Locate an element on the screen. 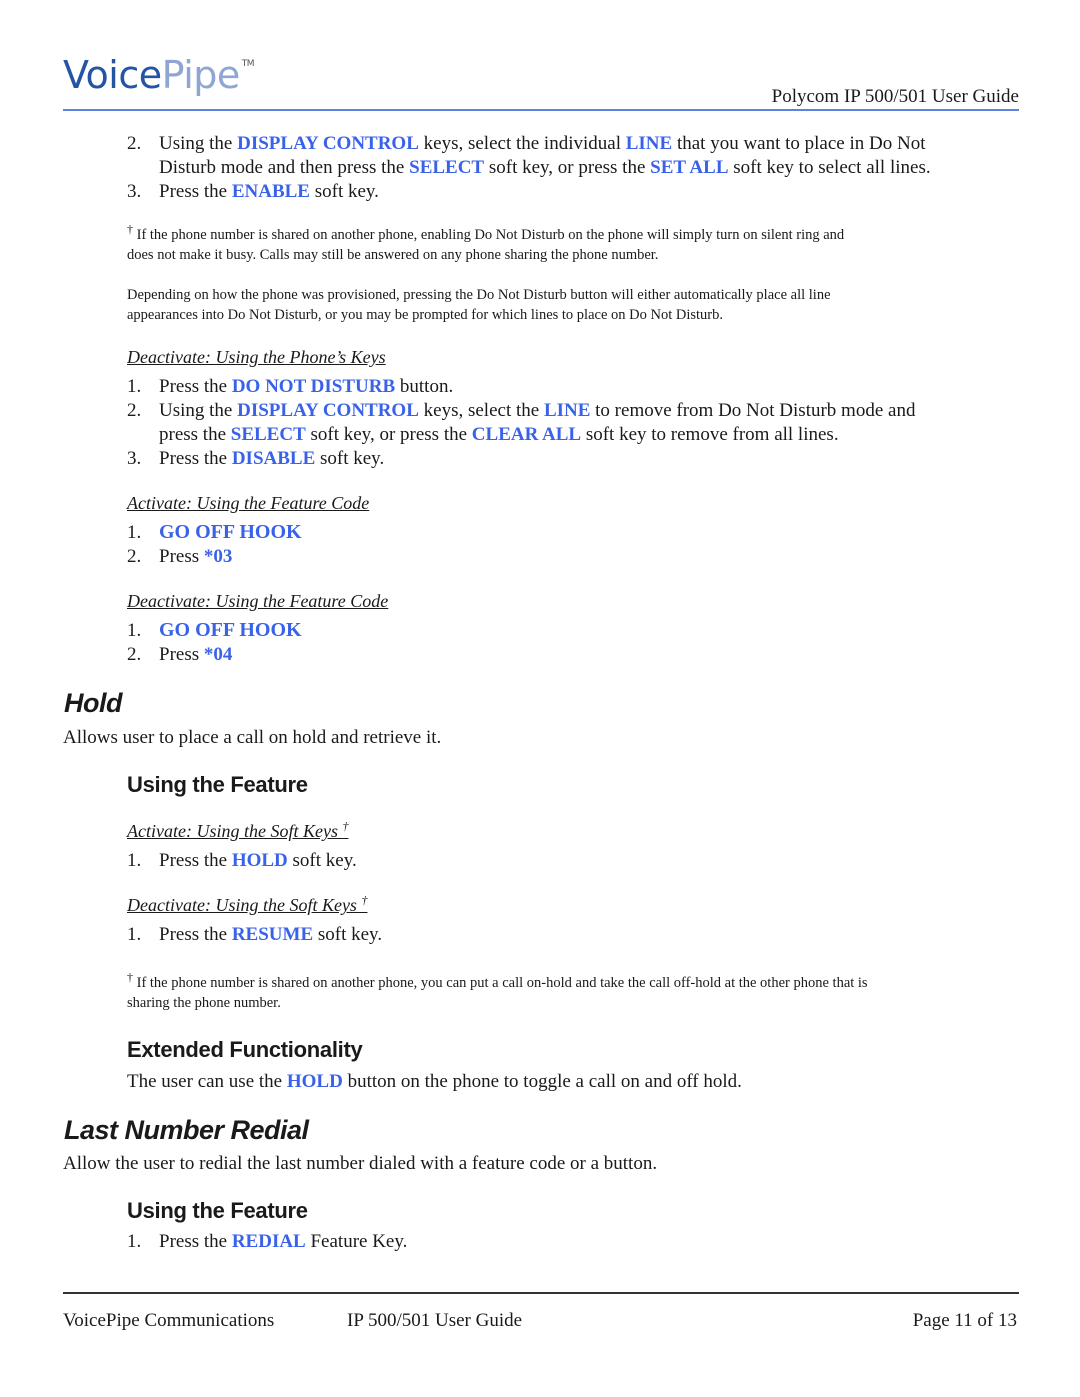 Image resolution: width=1080 pixels, height=1397 pixels. list-item: 3. Press the DISABLE soft key. is located at coordinates (255, 459).